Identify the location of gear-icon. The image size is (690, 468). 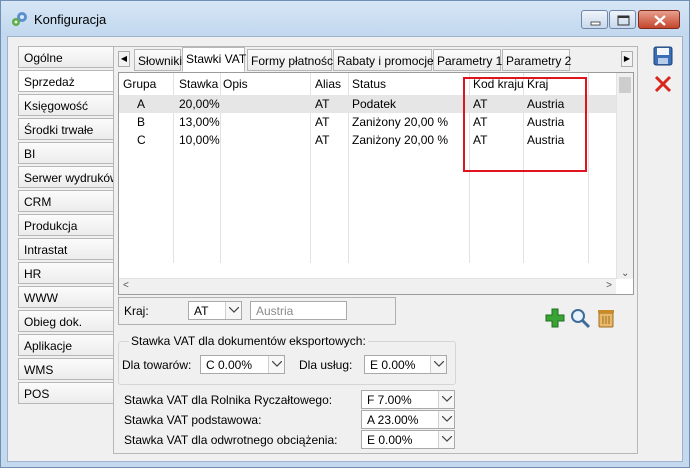
(19, 19).